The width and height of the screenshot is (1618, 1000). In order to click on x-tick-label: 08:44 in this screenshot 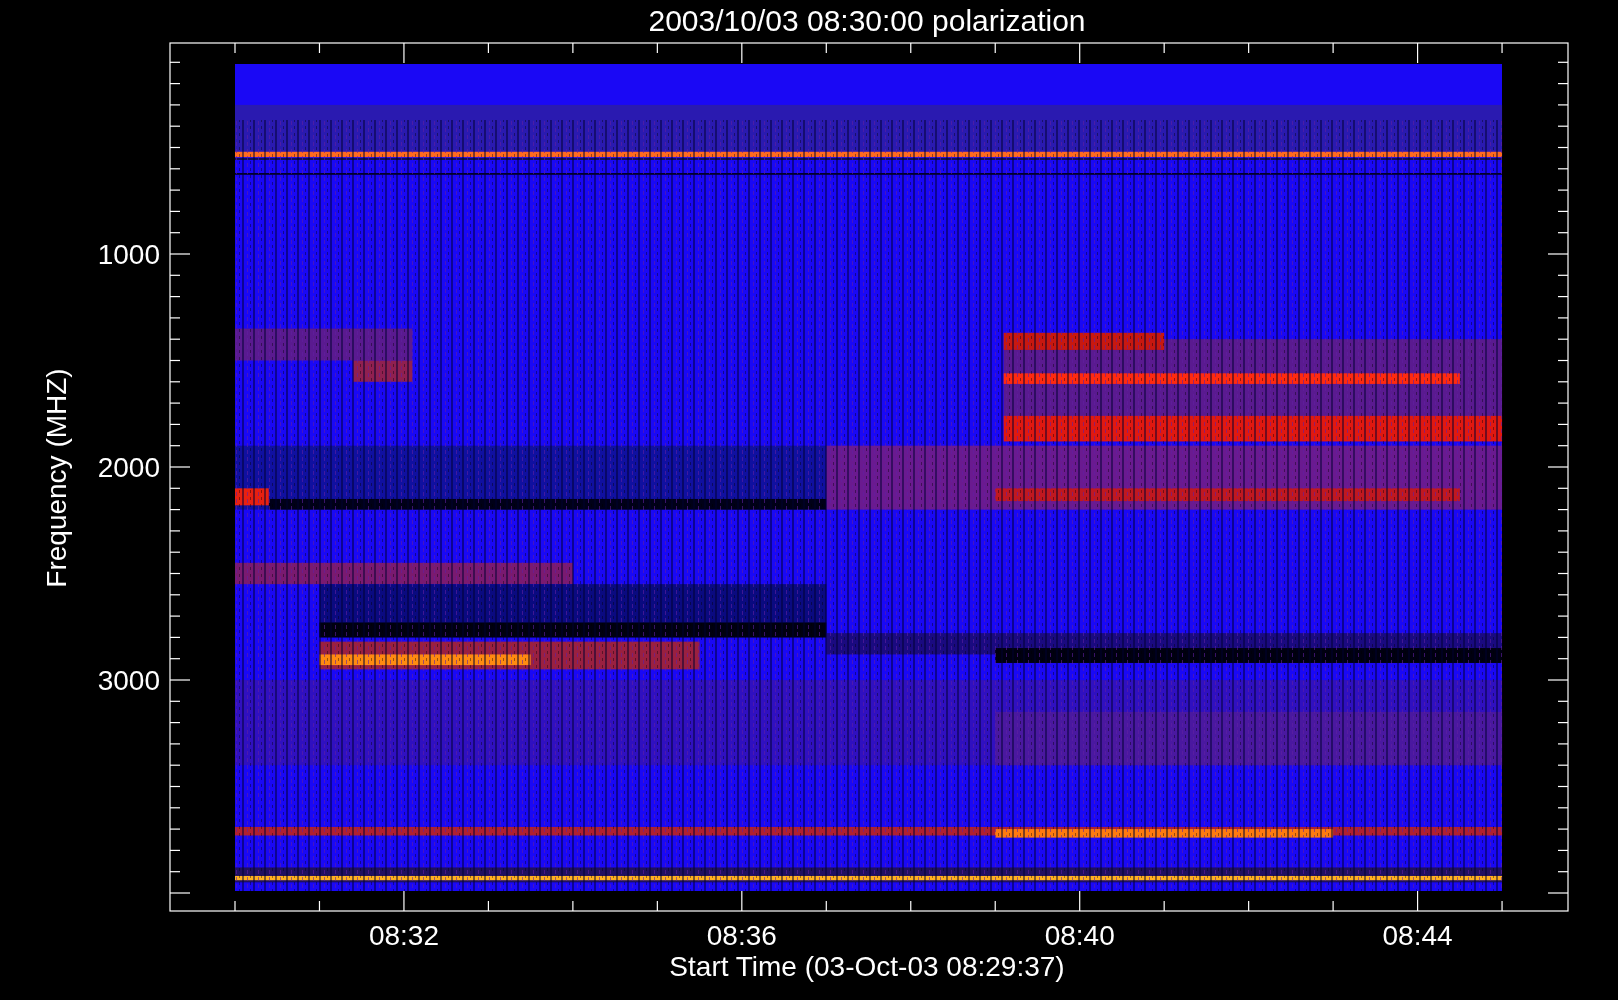, I will do `click(1417, 935)`.